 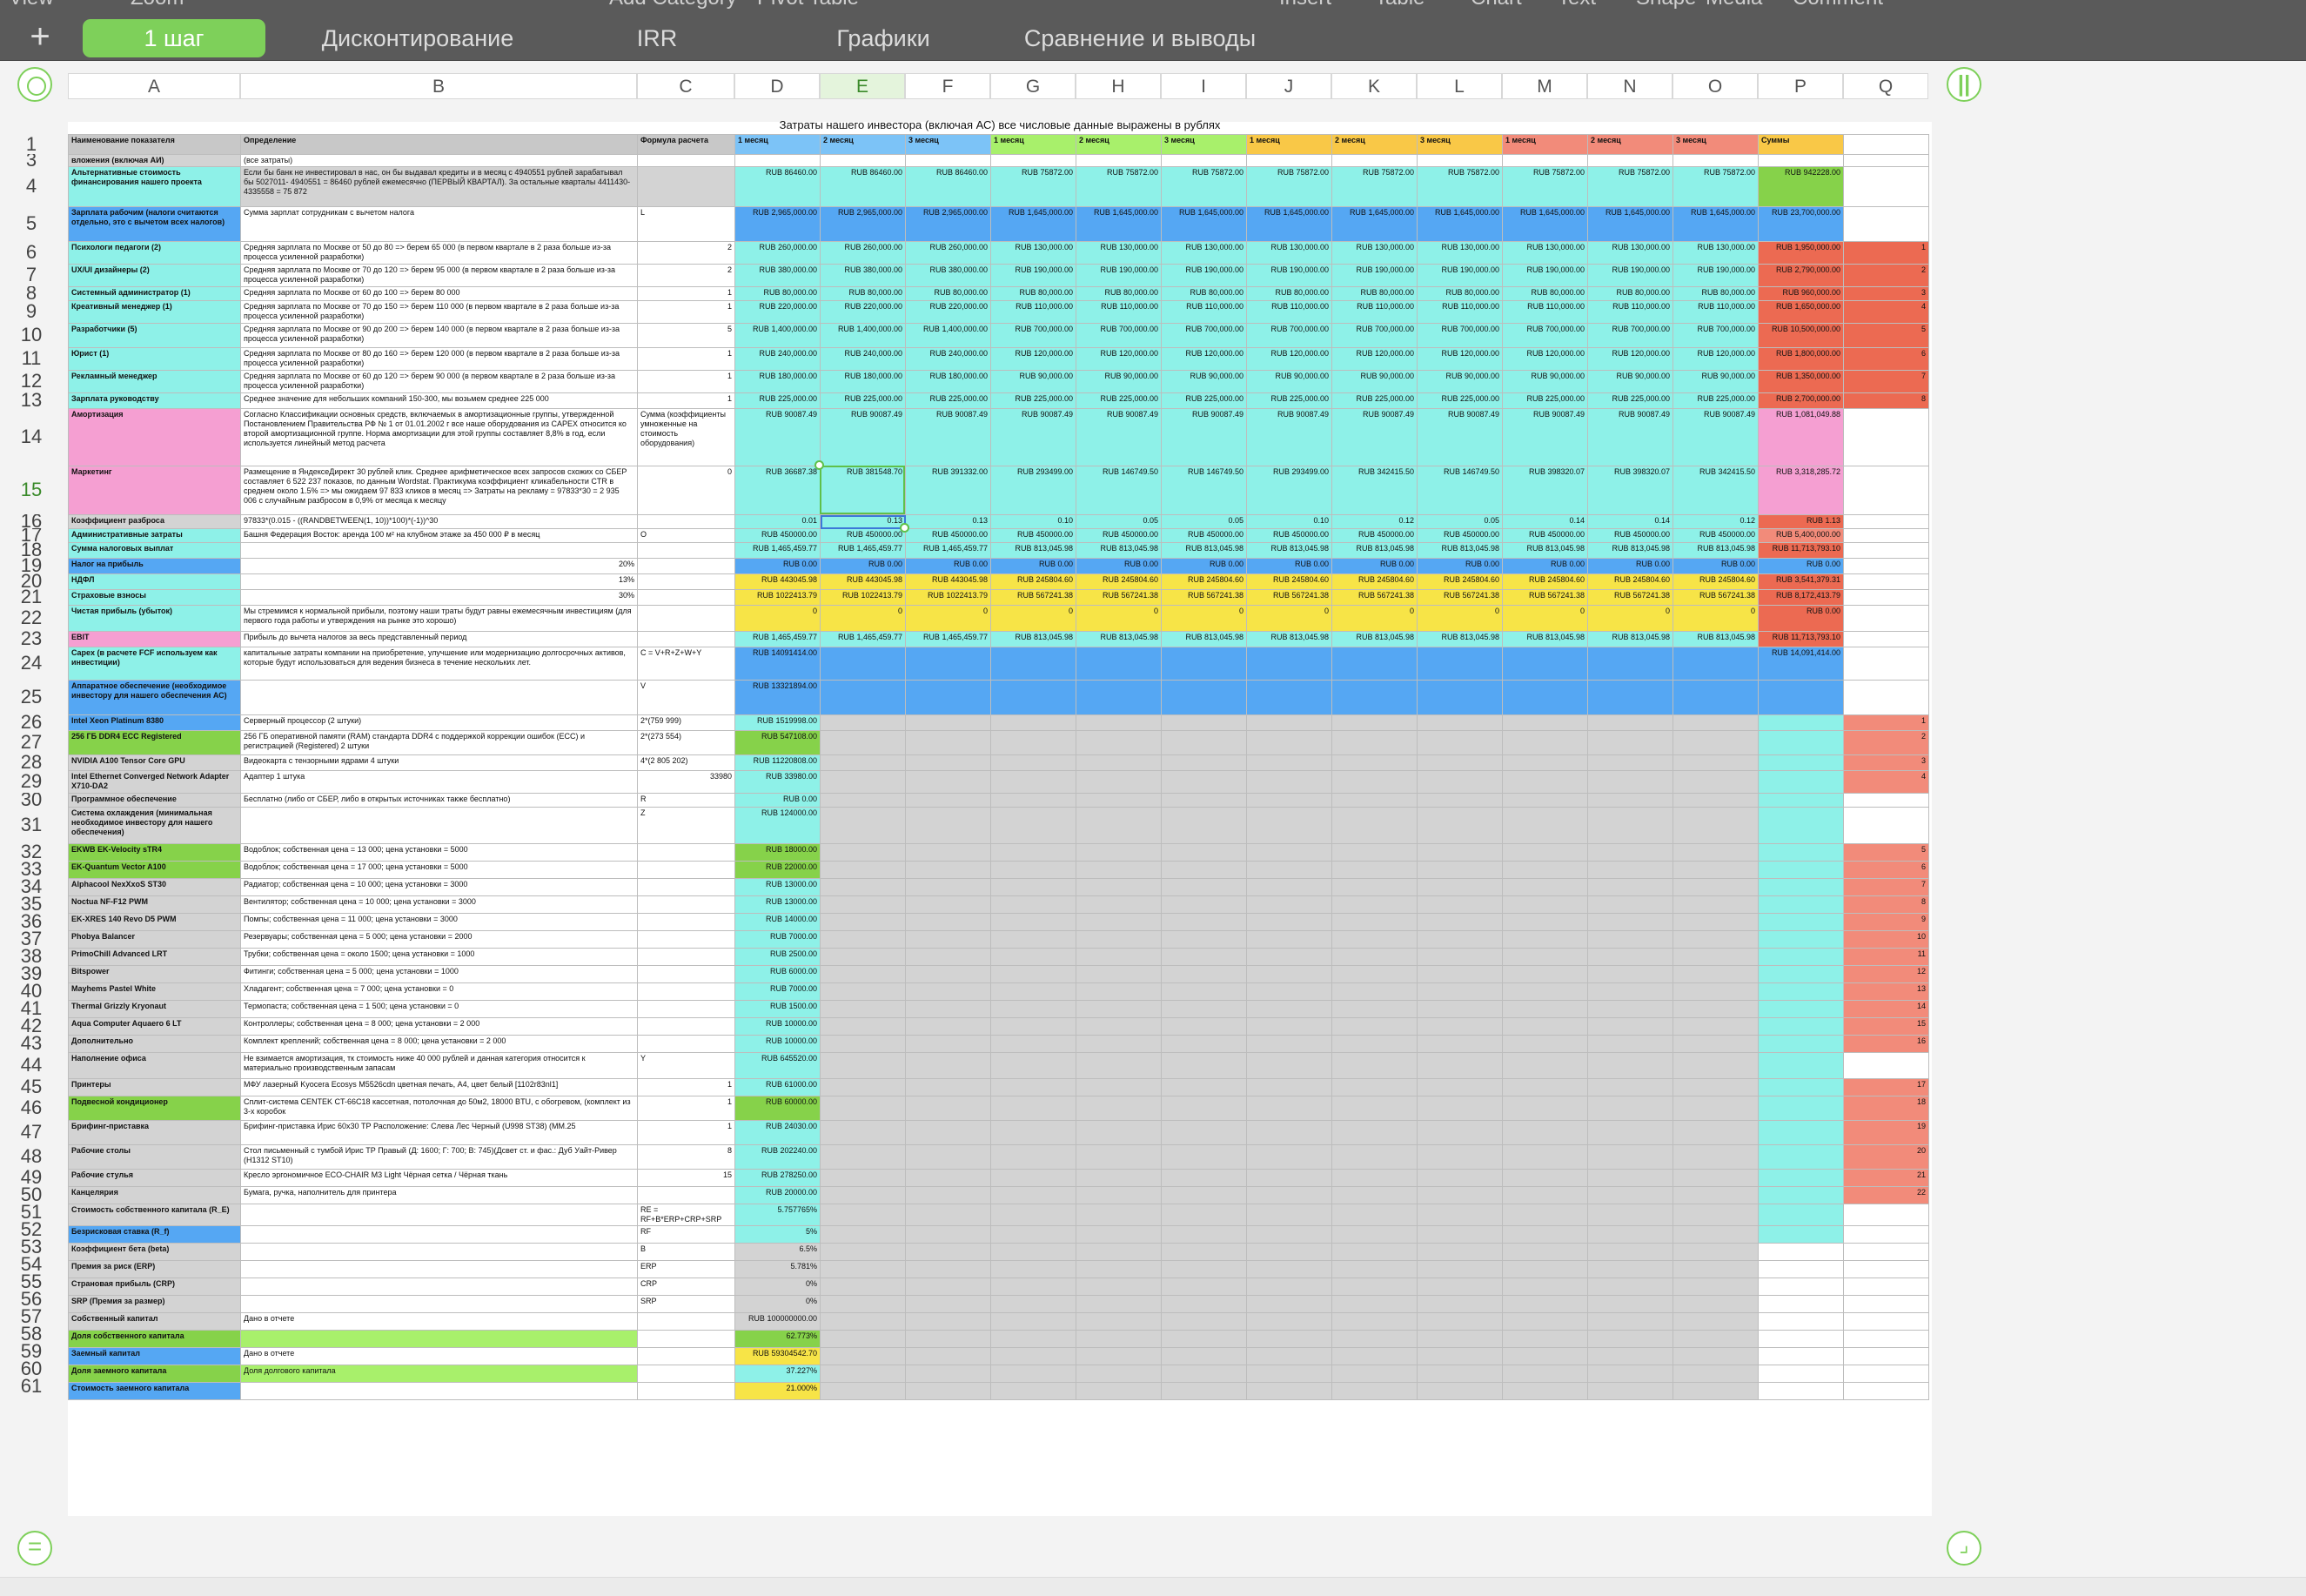 What do you see at coordinates (777, 742) in the screenshot?
I see `table-cell: RUB 547108.00` at bounding box center [777, 742].